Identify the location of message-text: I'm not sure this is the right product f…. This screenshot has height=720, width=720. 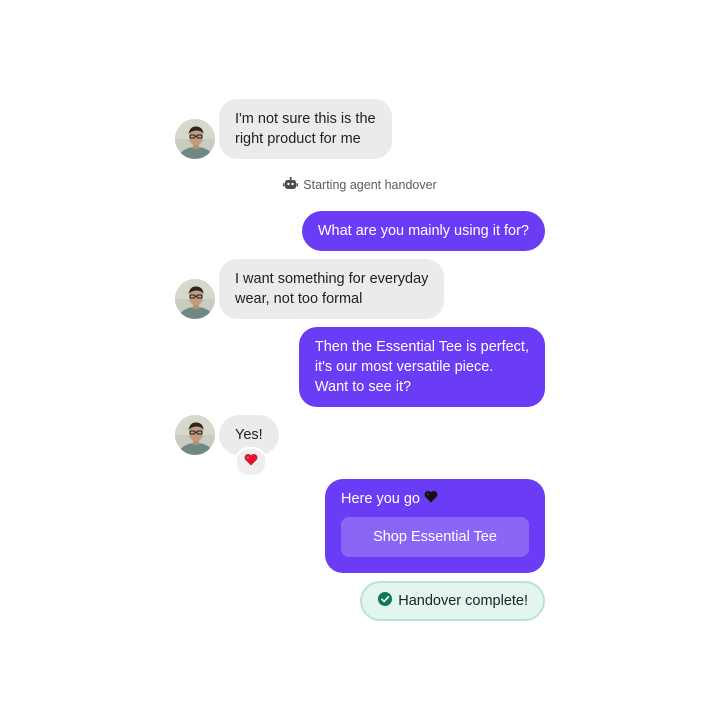
(305, 129).